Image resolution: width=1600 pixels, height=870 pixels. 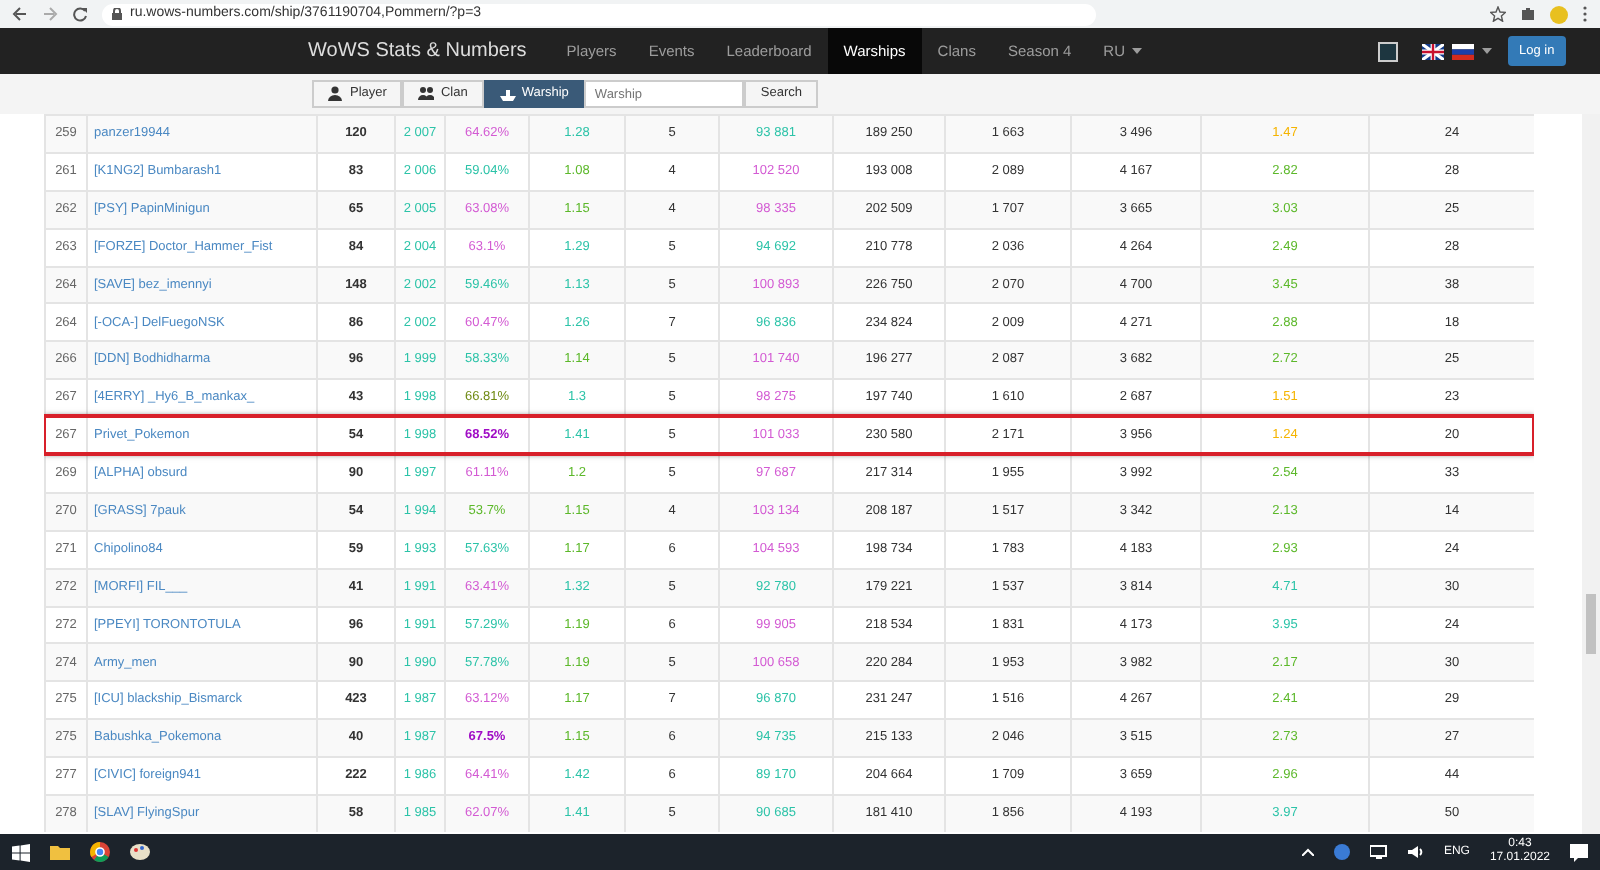 What do you see at coordinates (429, 51) in the screenshot?
I see `site-logo-text: WoWS Stats & Numbers` at bounding box center [429, 51].